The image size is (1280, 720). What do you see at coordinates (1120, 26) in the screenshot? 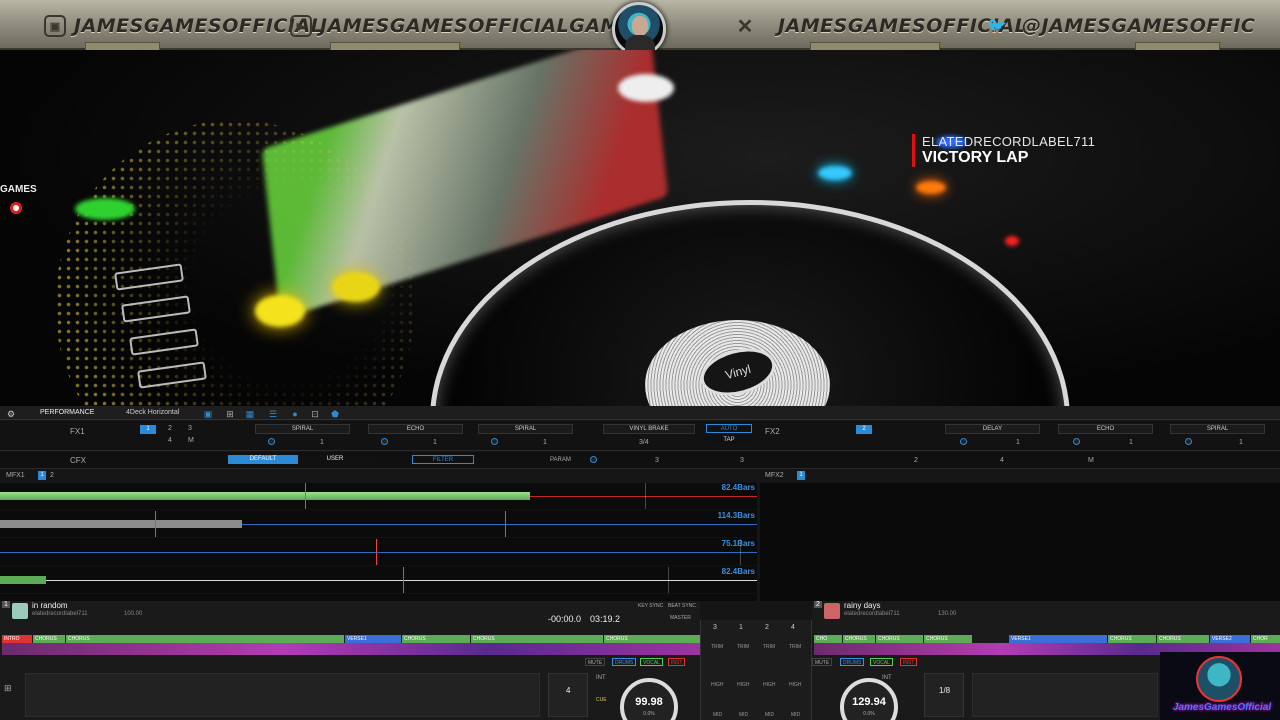
I see `twitter-handle: 🐦 @JAMESGAMESOFFIC` at bounding box center [1120, 26].